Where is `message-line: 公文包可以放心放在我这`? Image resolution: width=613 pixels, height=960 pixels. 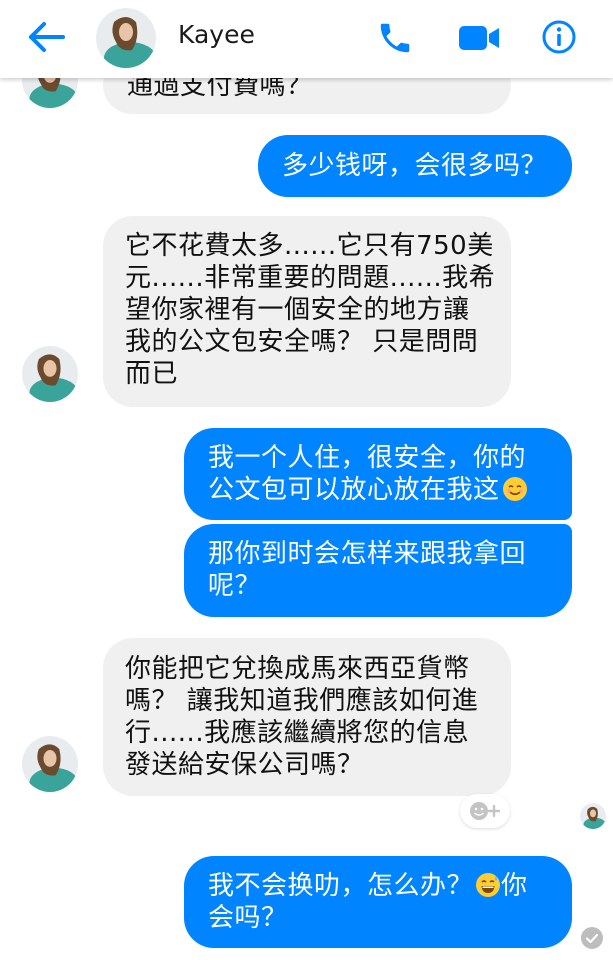 message-line: 公文包可以放心放在我这 is located at coordinates (378, 490).